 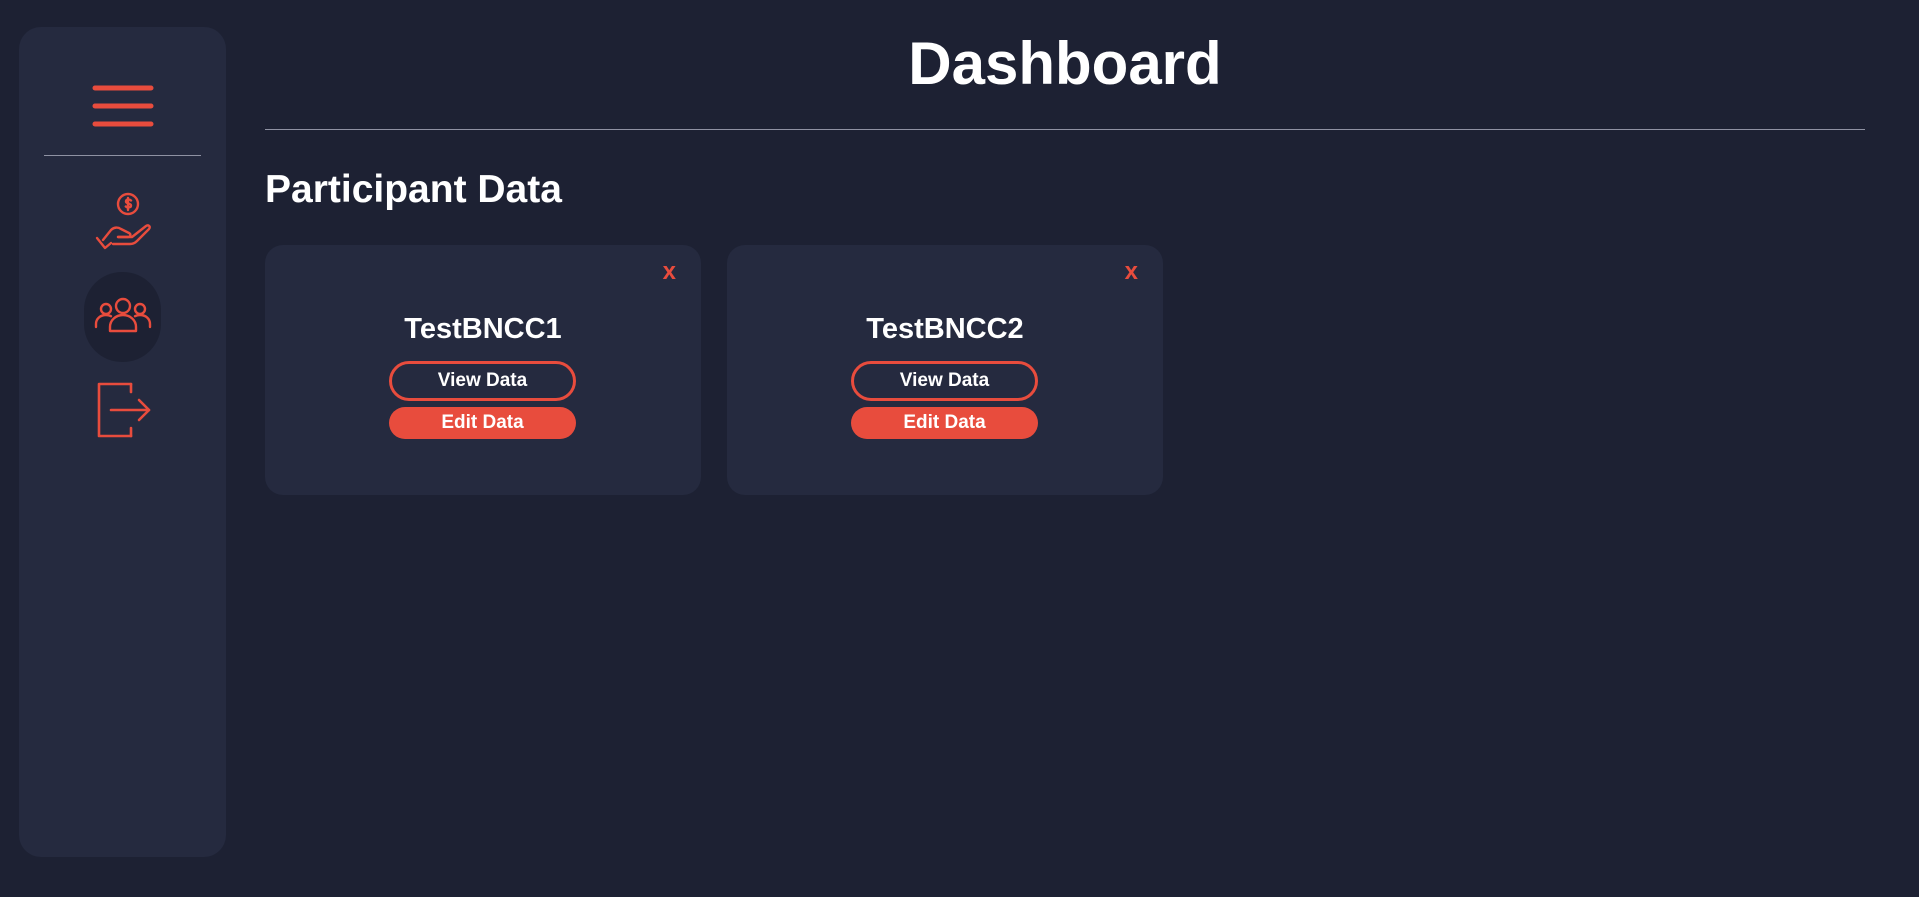 I want to click on section-title: Participant Data, so click(x=413, y=189).